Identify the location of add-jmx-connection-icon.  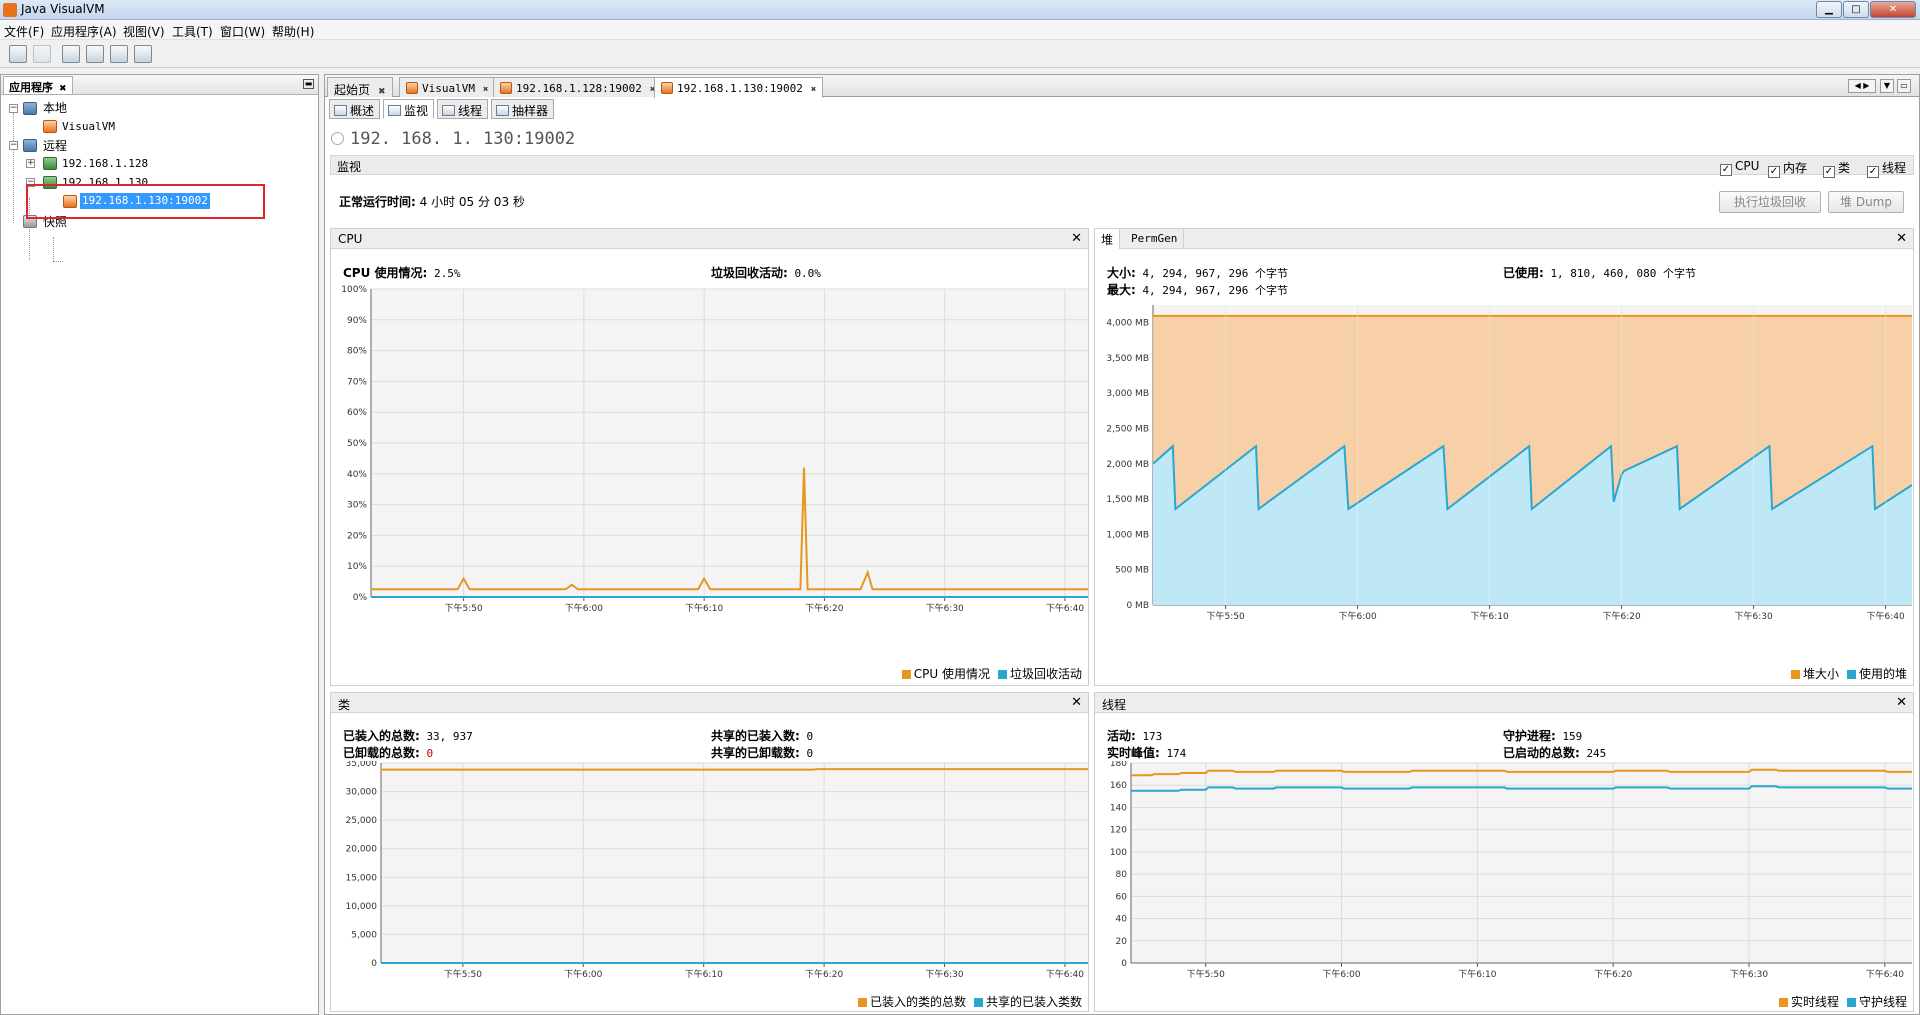
(95, 54).